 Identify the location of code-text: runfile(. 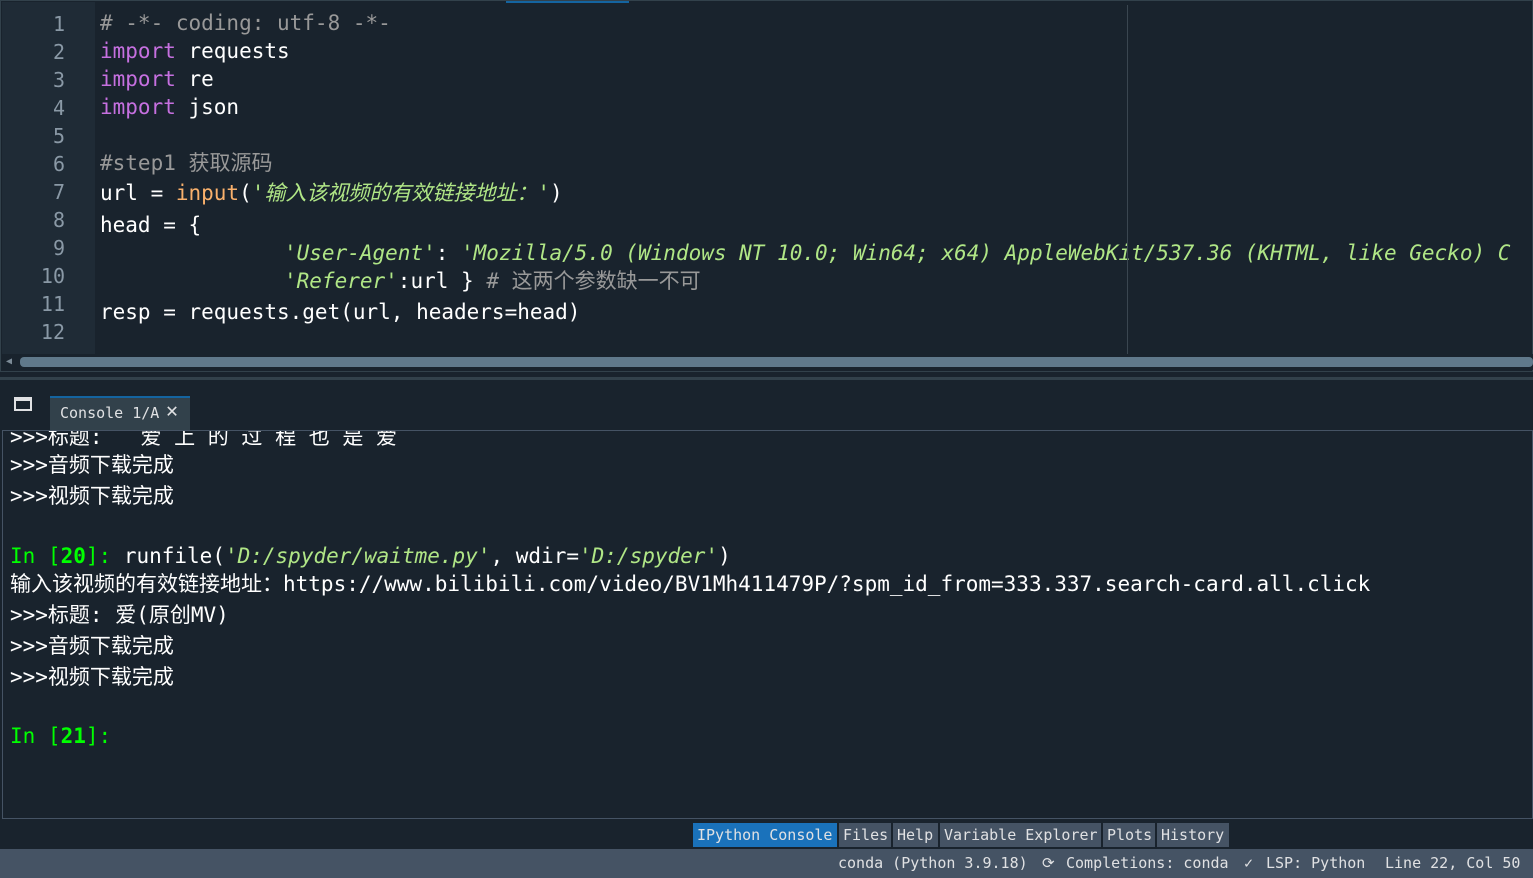
(174, 556).